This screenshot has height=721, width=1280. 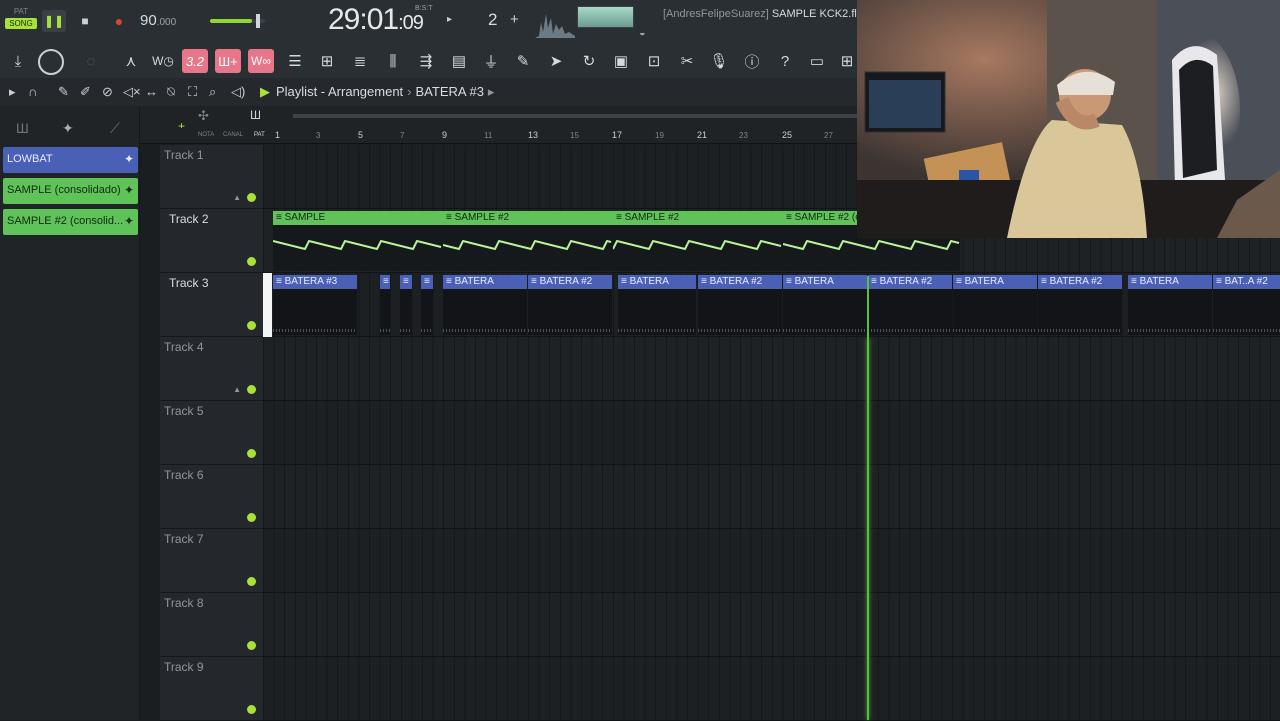 I want to click on mute-icon: ◁×, so click(x=132, y=92).